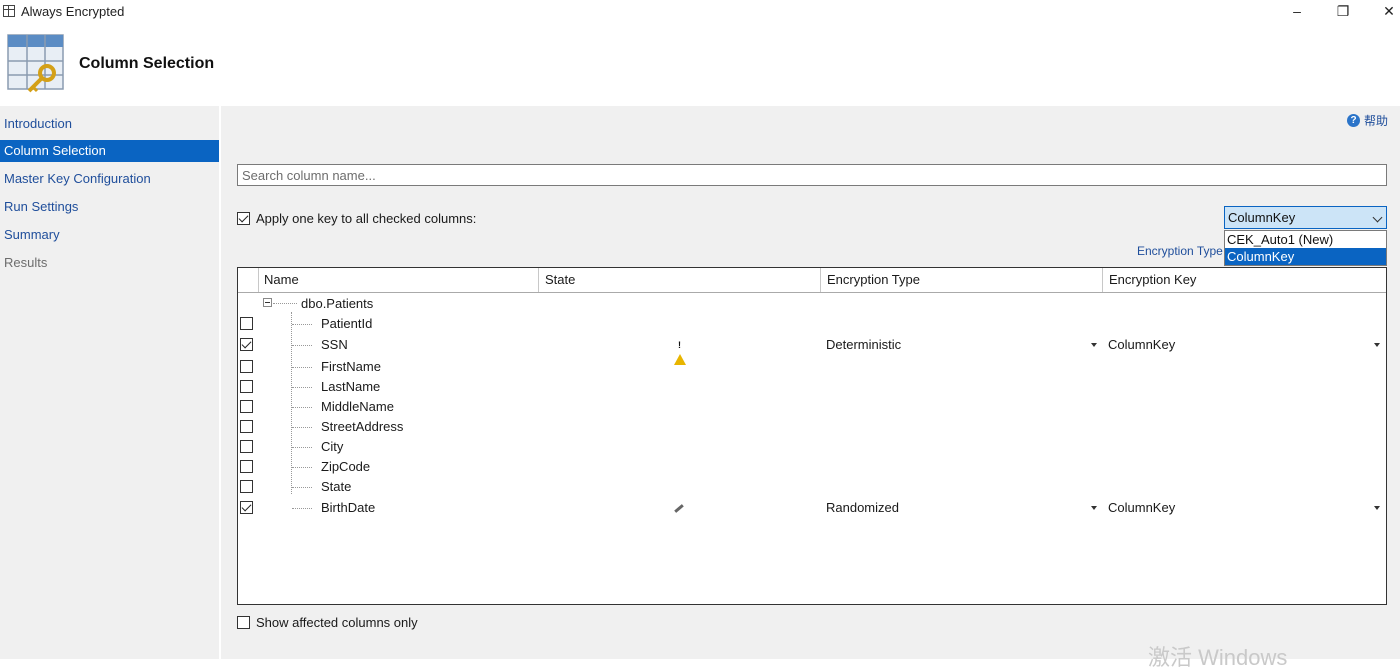 This screenshot has height=672, width=1400. I want to click on table-row: State, so click(812, 487).